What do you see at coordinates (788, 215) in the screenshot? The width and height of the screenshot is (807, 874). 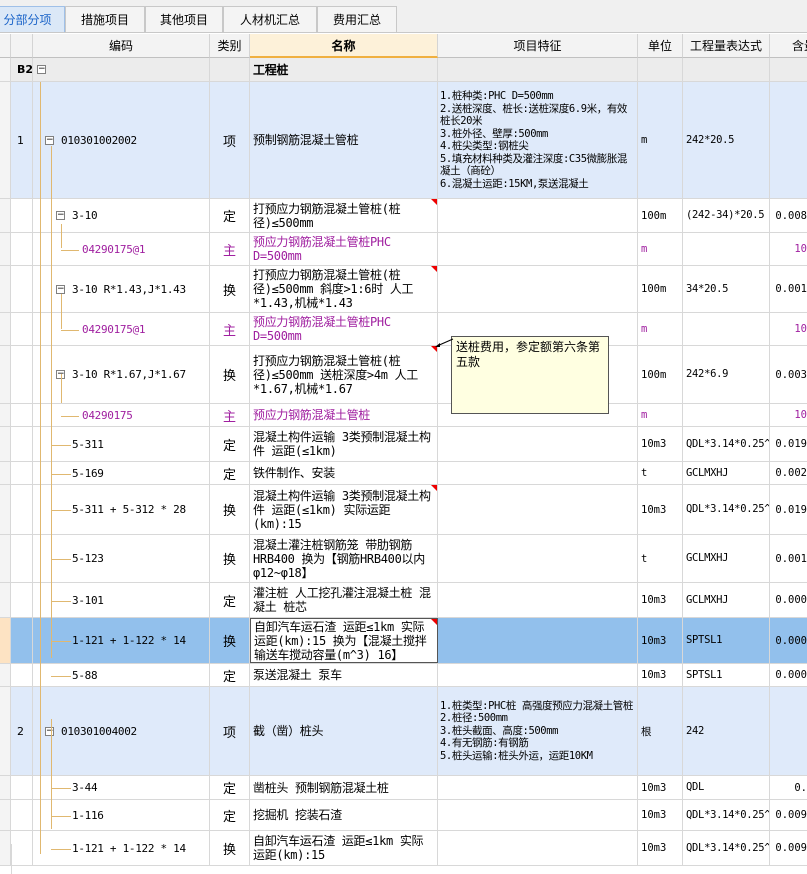 I see `item-content-qty: 0.008` at bounding box center [788, 215].